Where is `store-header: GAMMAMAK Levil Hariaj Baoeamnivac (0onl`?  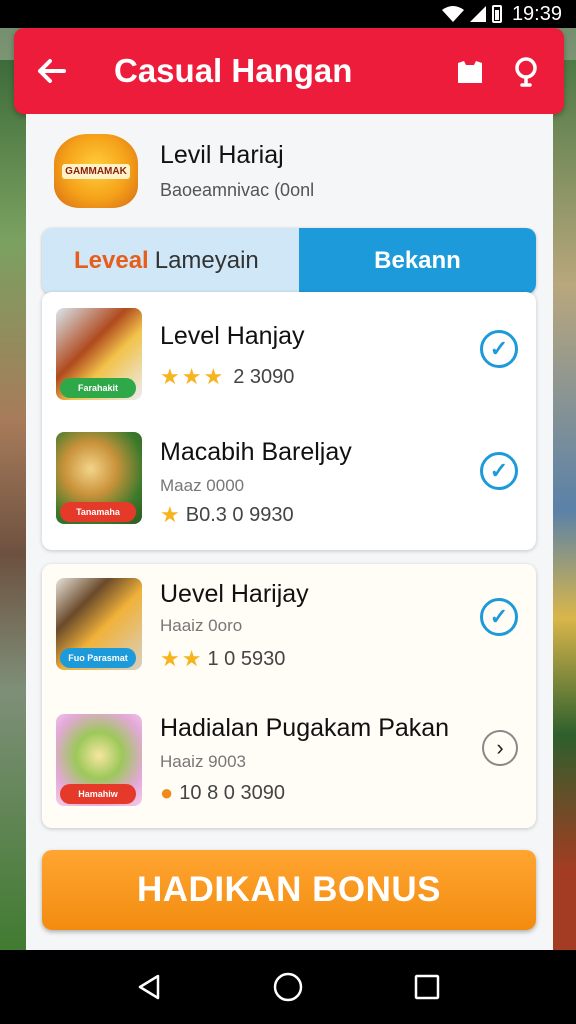
store-header: GAMMAMAK Levil Hariaj Baoeamnivac (0onl is located at coordinates (184, 171).